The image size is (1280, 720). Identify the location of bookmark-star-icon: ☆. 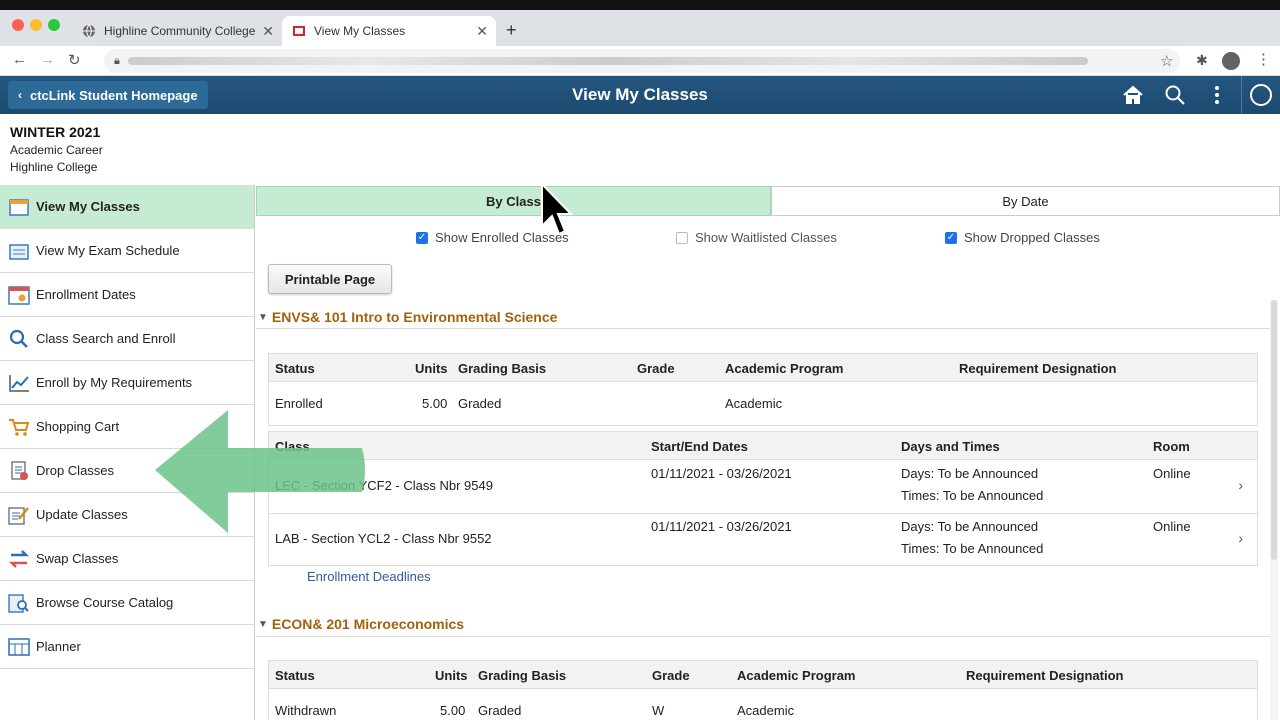
(1166, 61).